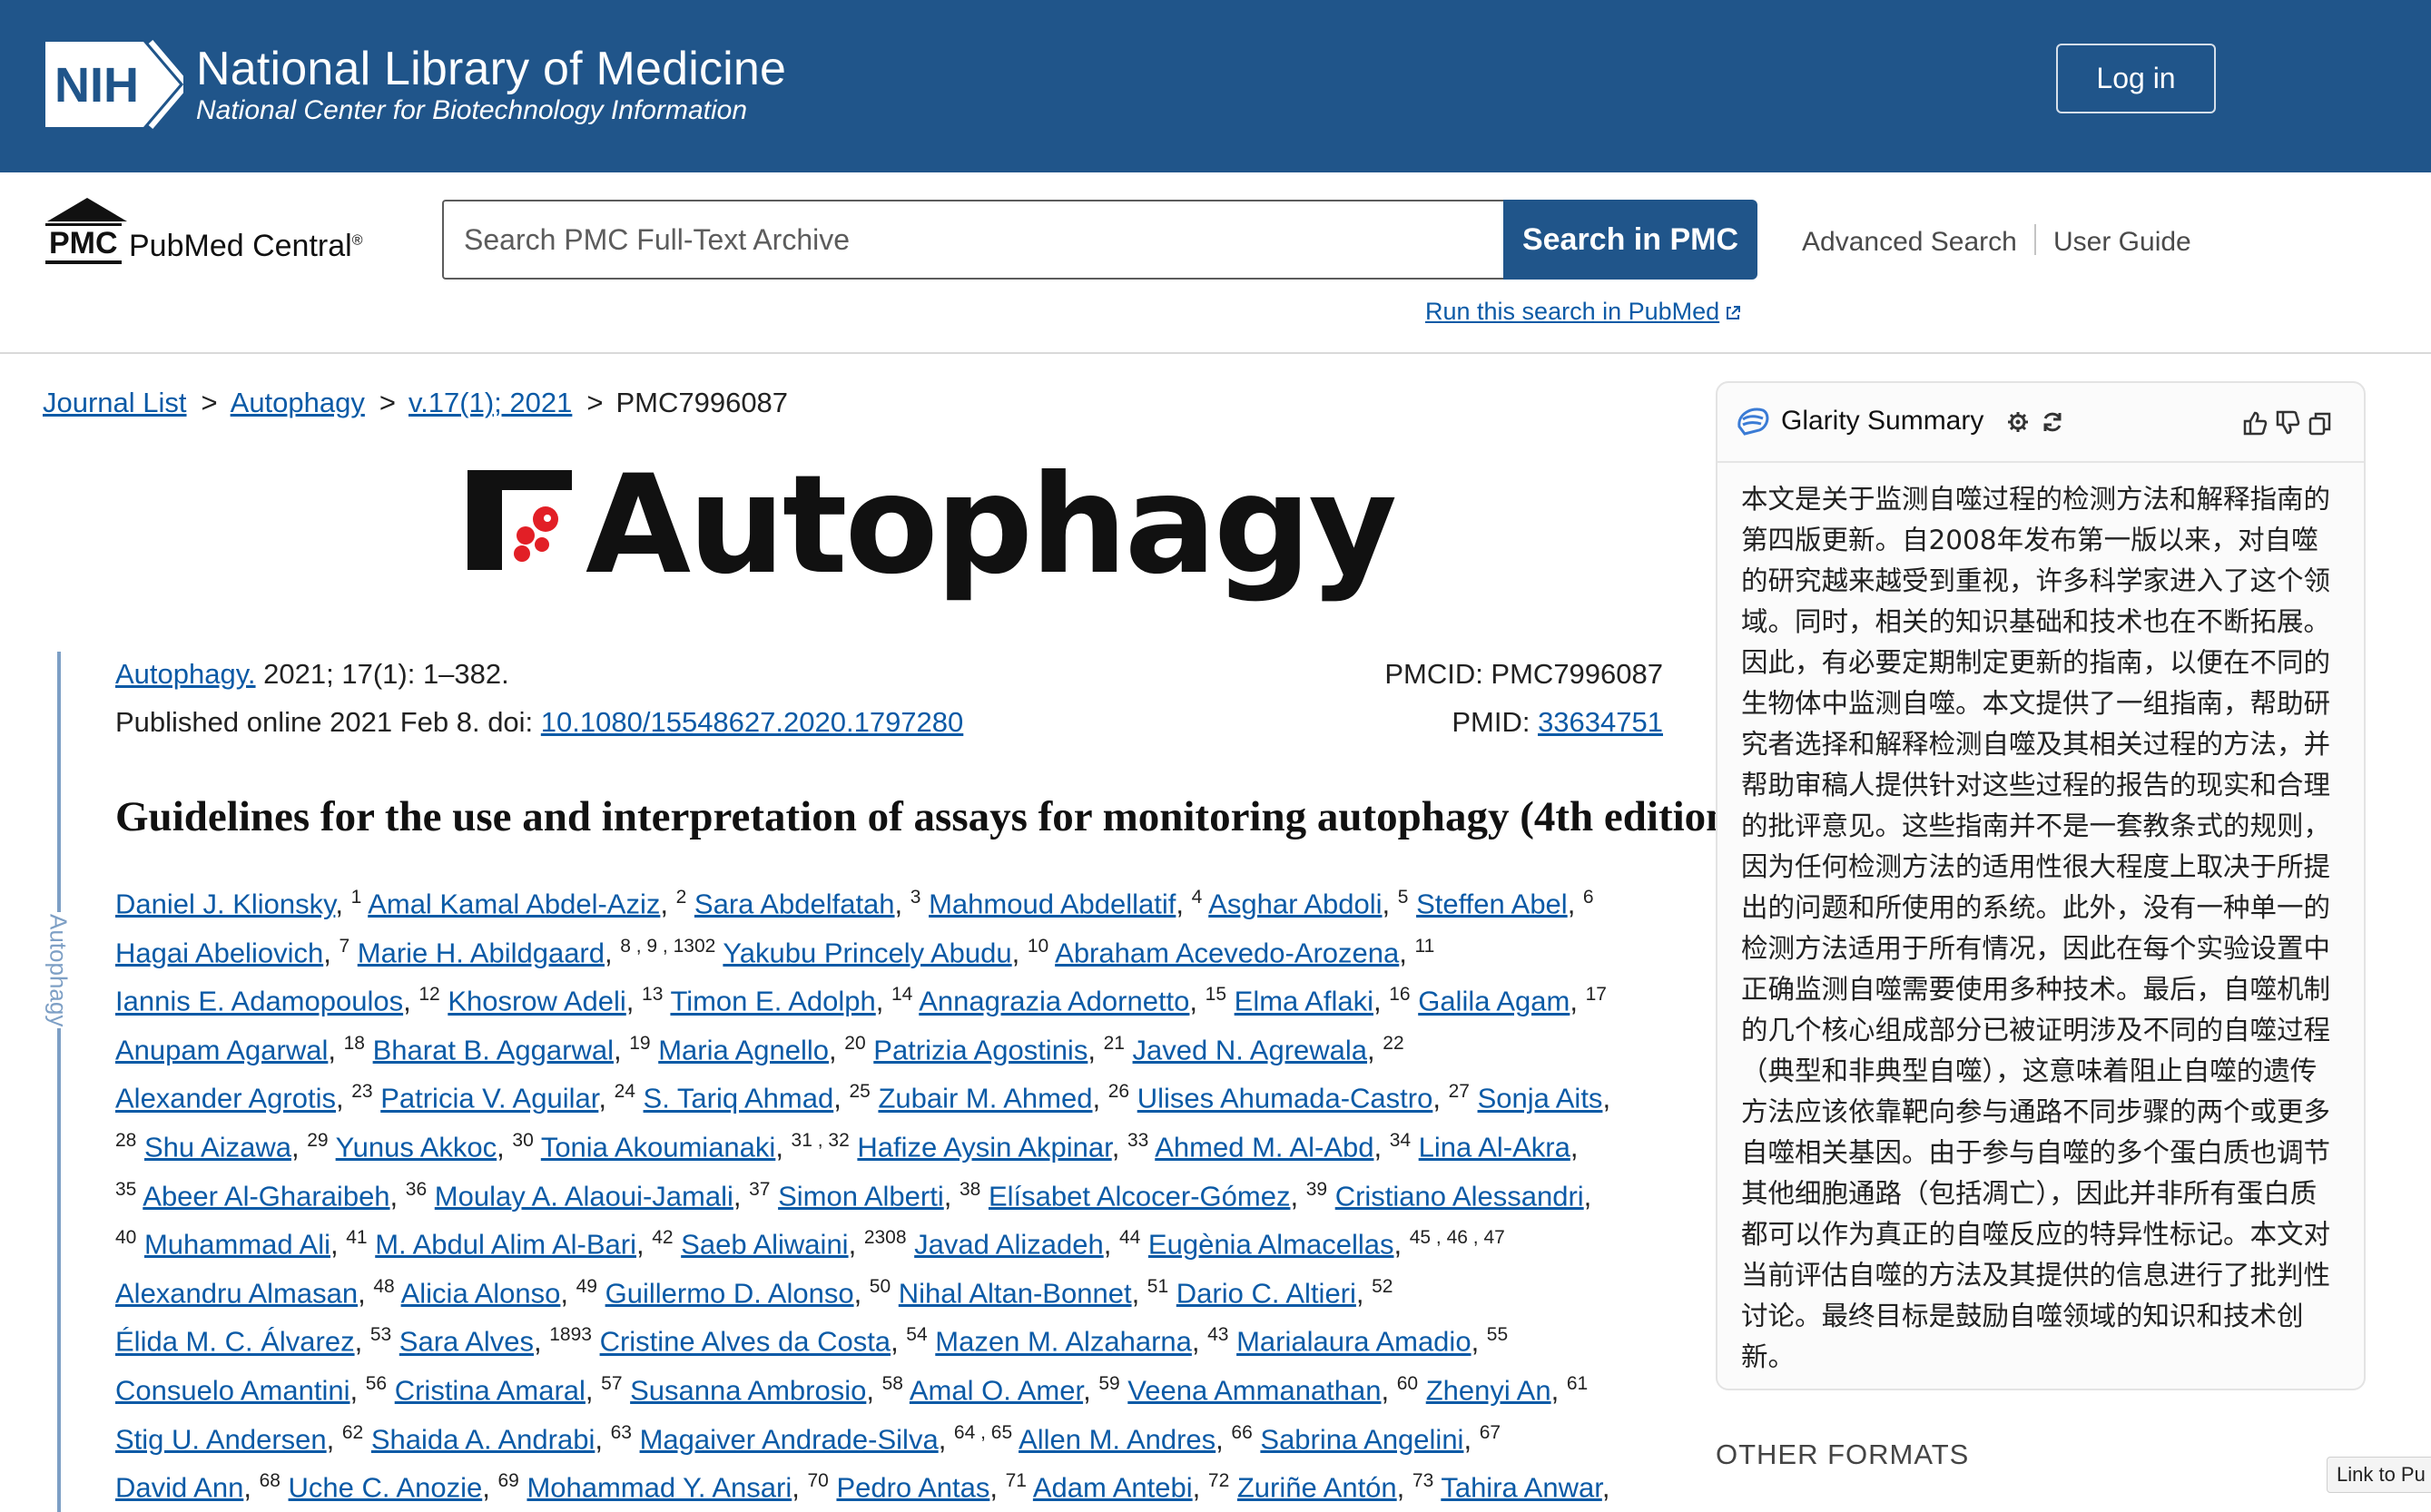 Image resolution: width=2431 pixels, height=1512 pixels. I want to click on pmc-logo: PMC PubMed Central®, so click(214, 230).